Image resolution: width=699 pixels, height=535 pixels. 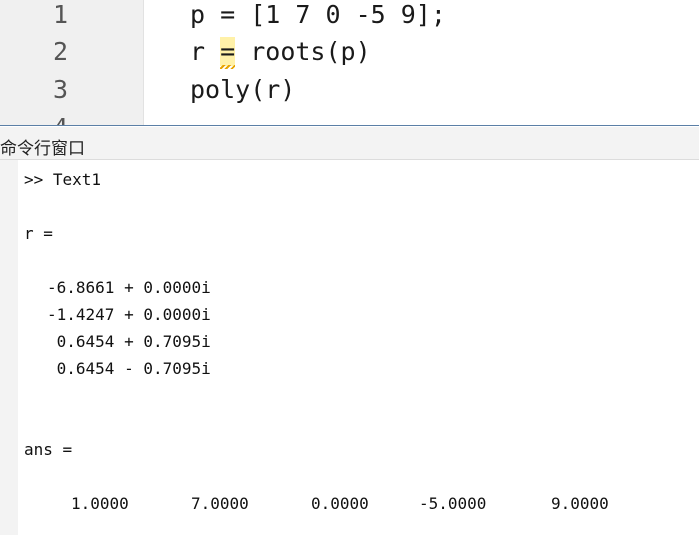 What do you see at coordinates (349, 143) in the screenshot?
I see `command-window-header: 命令行窗口` at bounding box center [349, 143].